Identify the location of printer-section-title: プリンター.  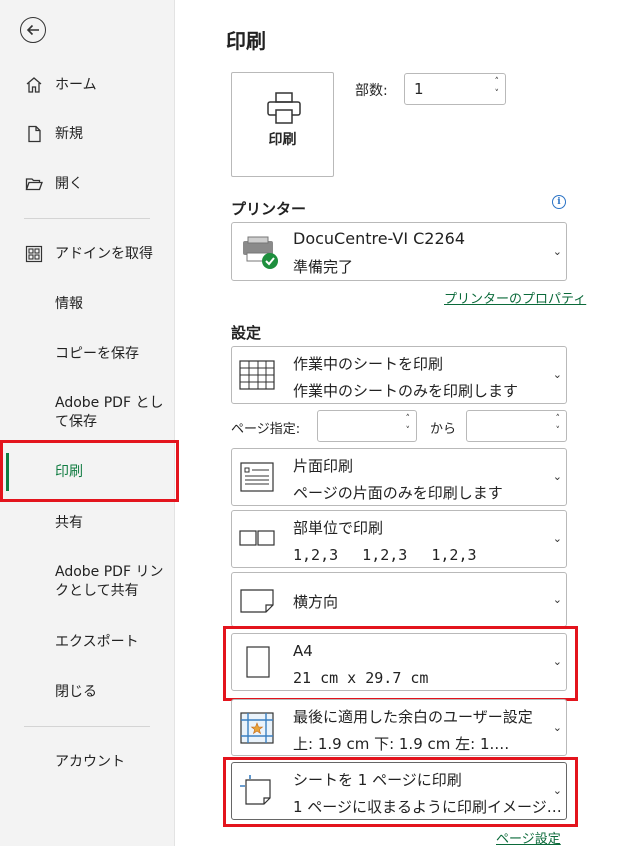
(269, 209).